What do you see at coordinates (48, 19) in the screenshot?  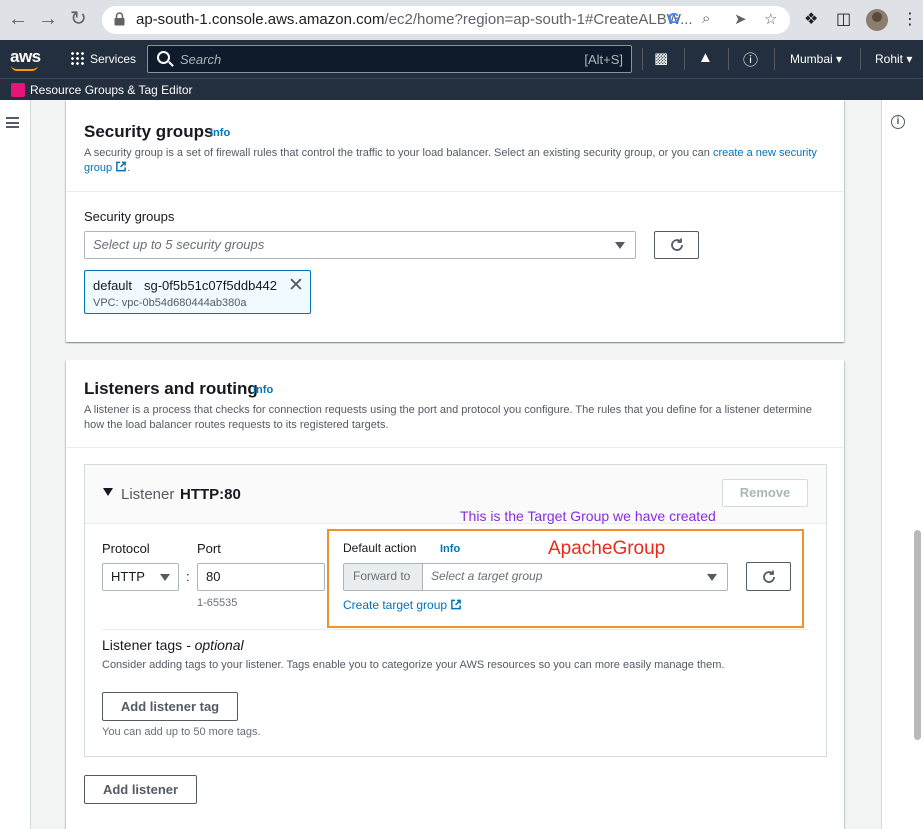 I see `forward-icon: →` at bounding box center [48, 19].